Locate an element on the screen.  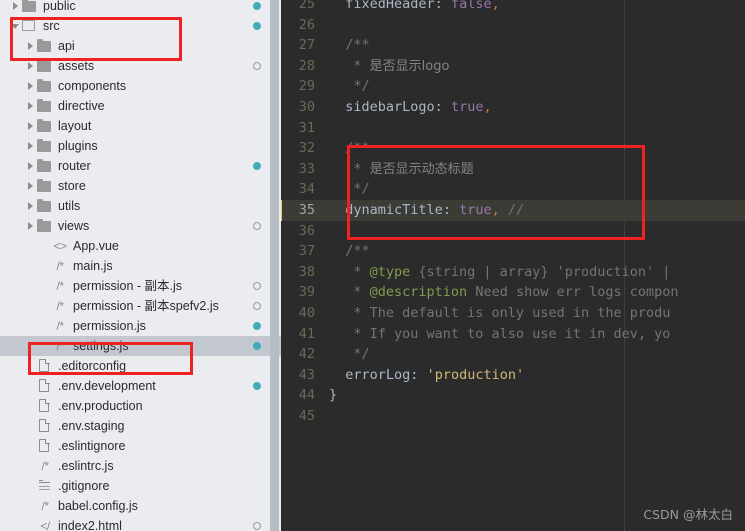
file-tree-item: <> App.vue is located at coordinates (140, 246).